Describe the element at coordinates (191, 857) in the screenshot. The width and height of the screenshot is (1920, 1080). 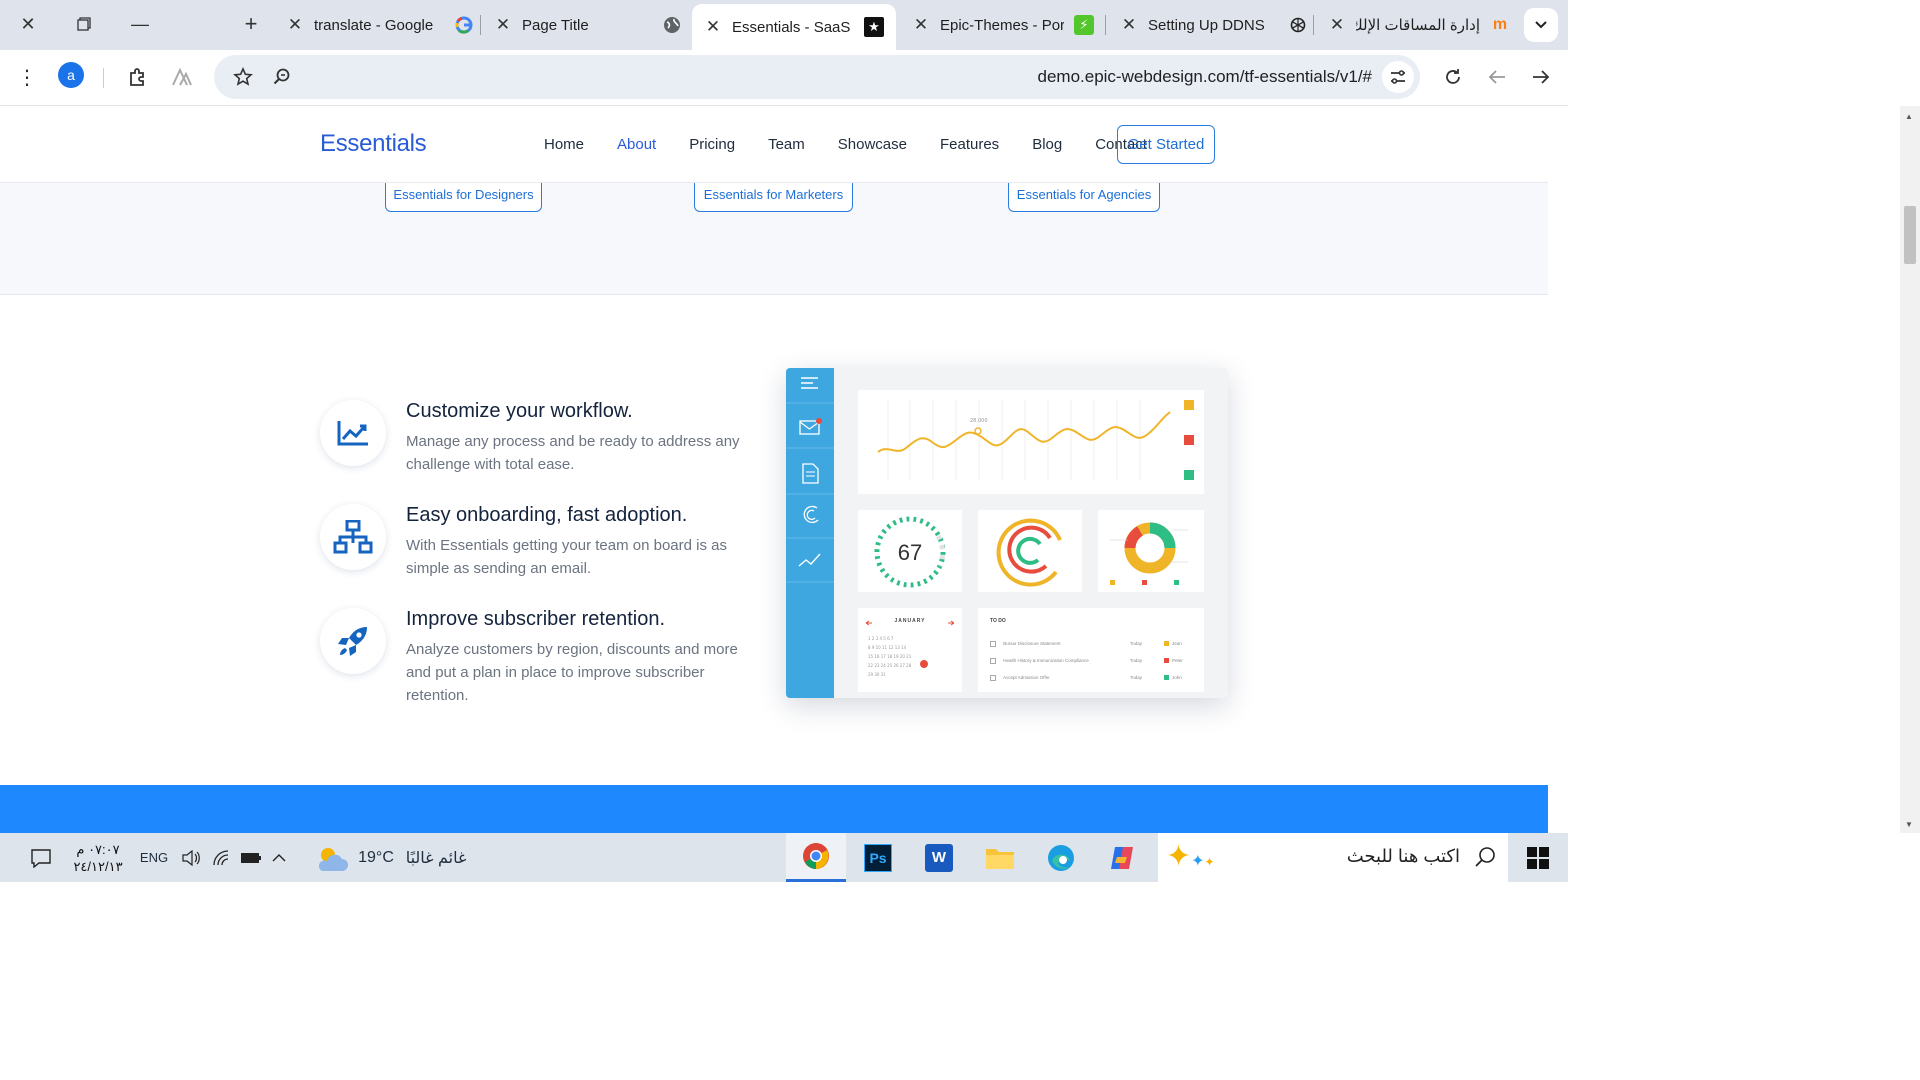
I see `volume-icon` at that location.